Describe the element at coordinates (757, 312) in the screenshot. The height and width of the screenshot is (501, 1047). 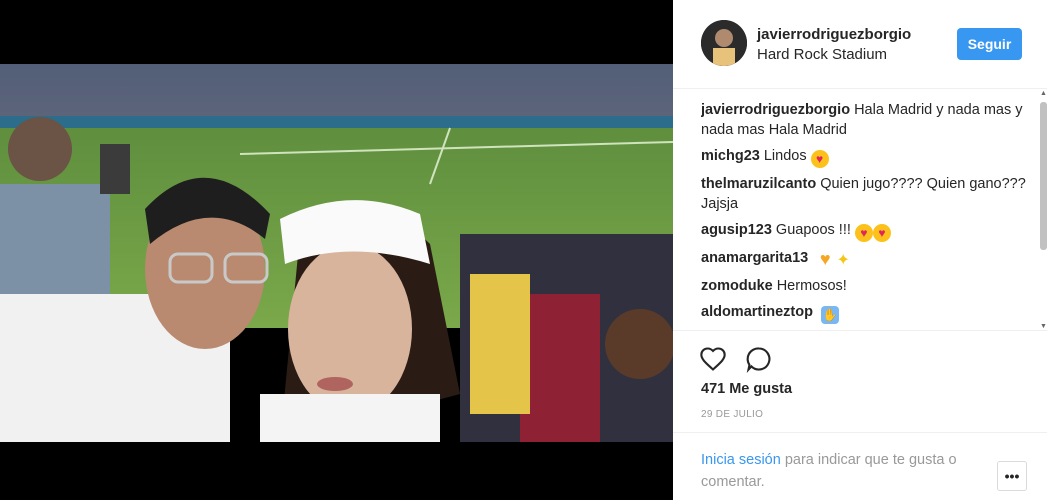
I see `comment-username: aldomartineztop` at that location.